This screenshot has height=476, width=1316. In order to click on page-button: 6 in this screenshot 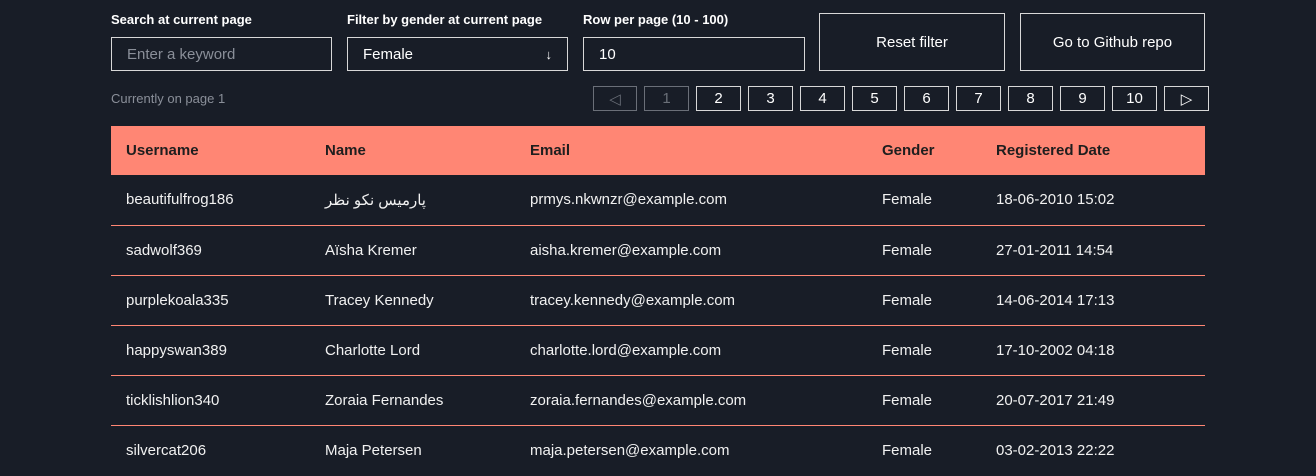, I will do `click(926, 98)`.